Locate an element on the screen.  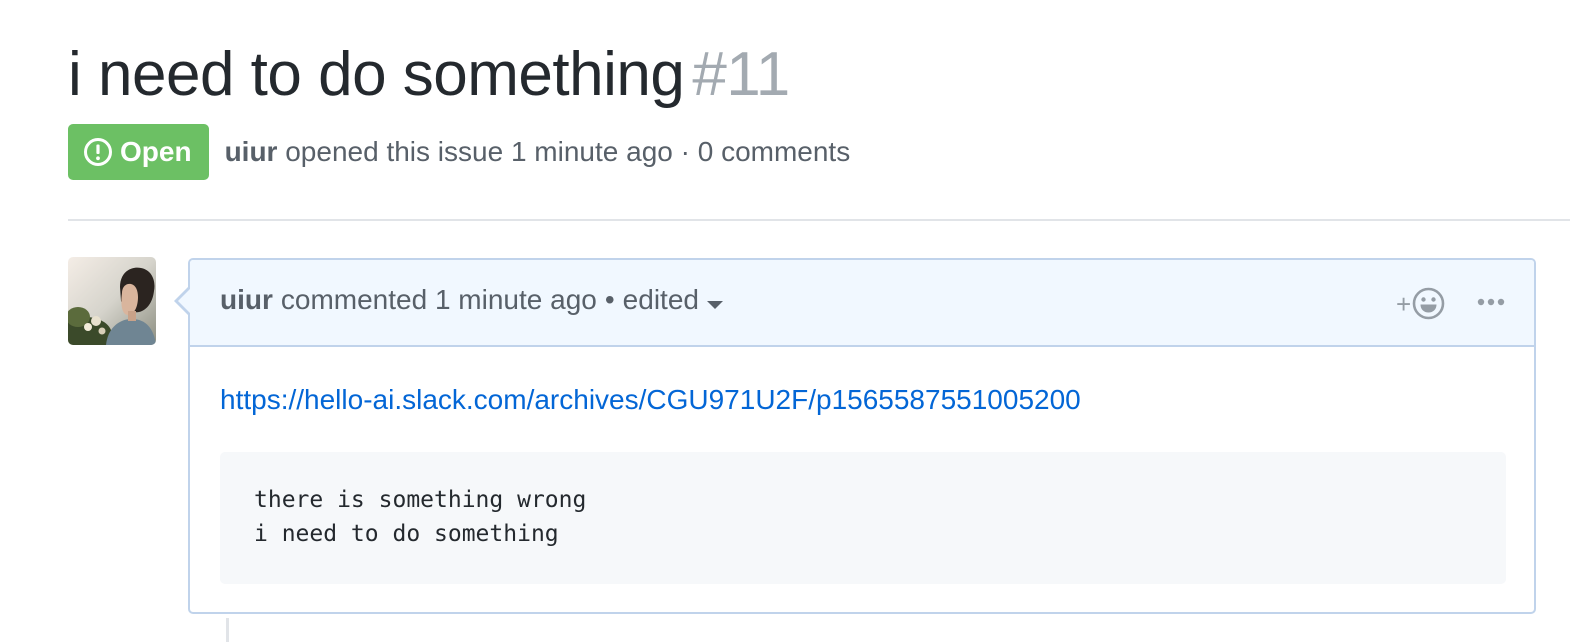
plus-label: + is located at coordinates (1404, 303).